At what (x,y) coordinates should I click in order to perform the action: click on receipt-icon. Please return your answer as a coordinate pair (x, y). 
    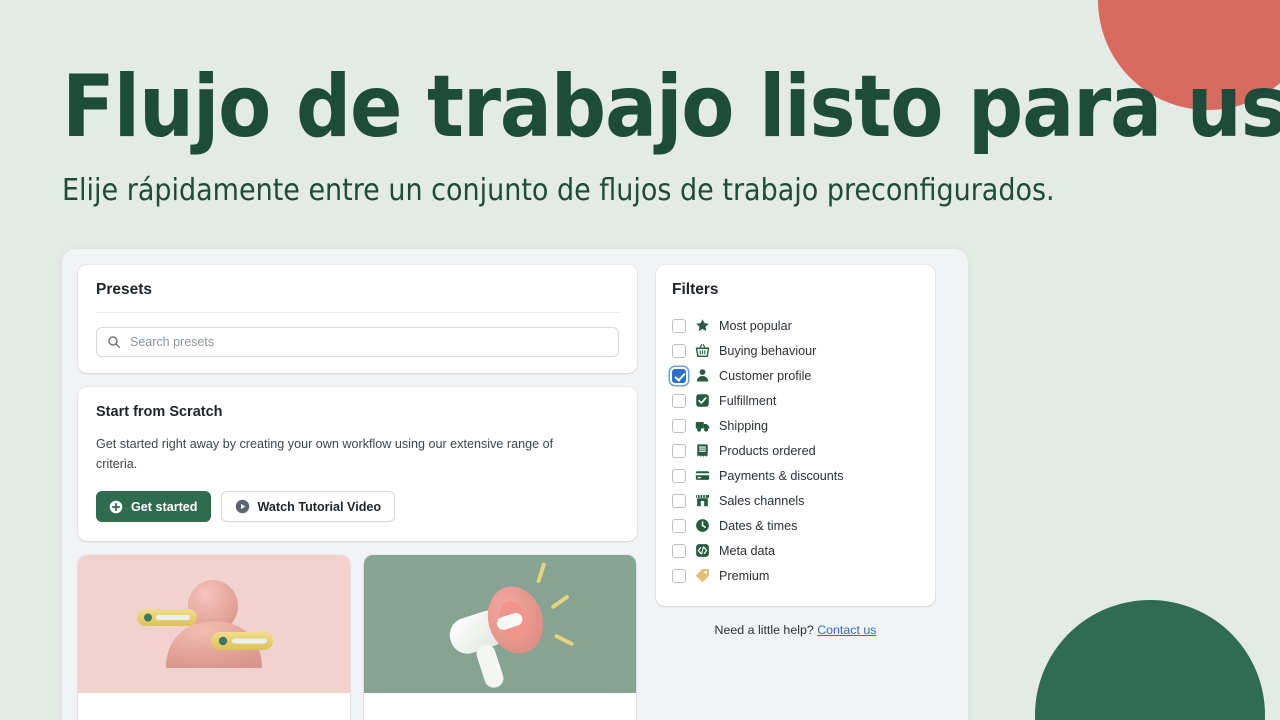
    Looking at the image, I should click on (702, 450).